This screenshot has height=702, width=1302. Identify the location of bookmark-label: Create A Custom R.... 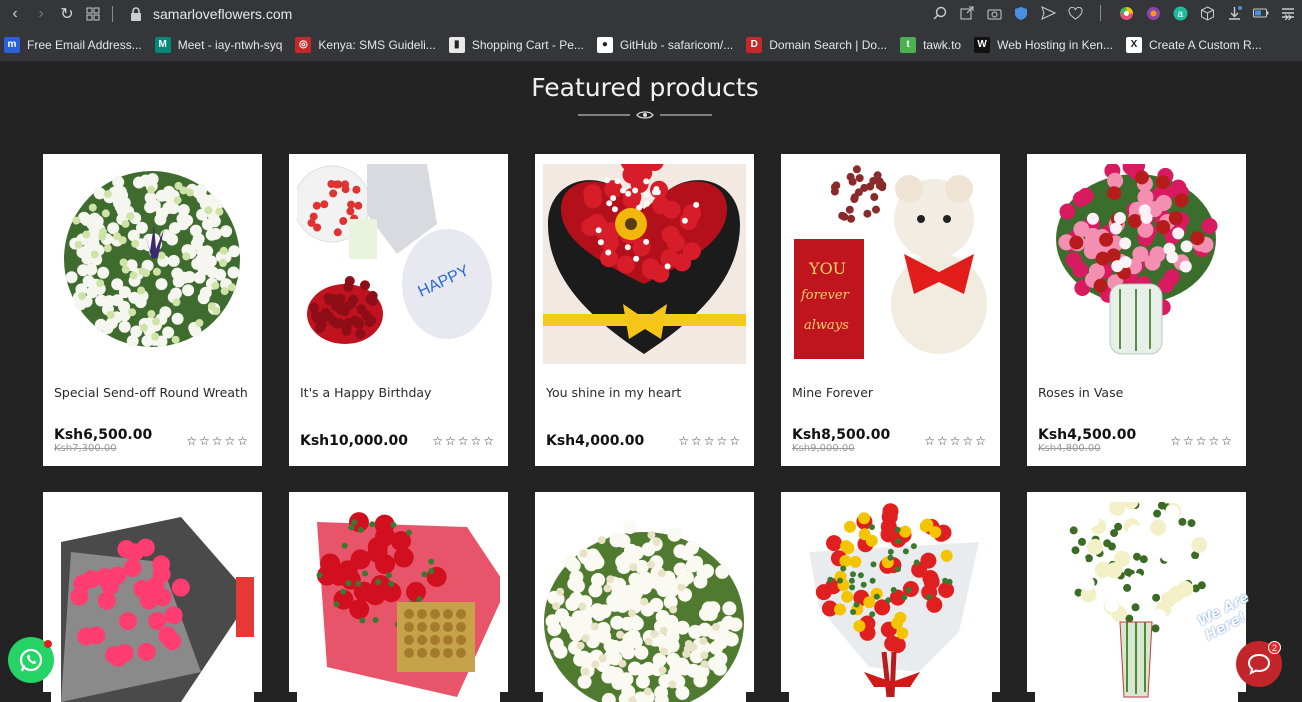
(1205, 45).